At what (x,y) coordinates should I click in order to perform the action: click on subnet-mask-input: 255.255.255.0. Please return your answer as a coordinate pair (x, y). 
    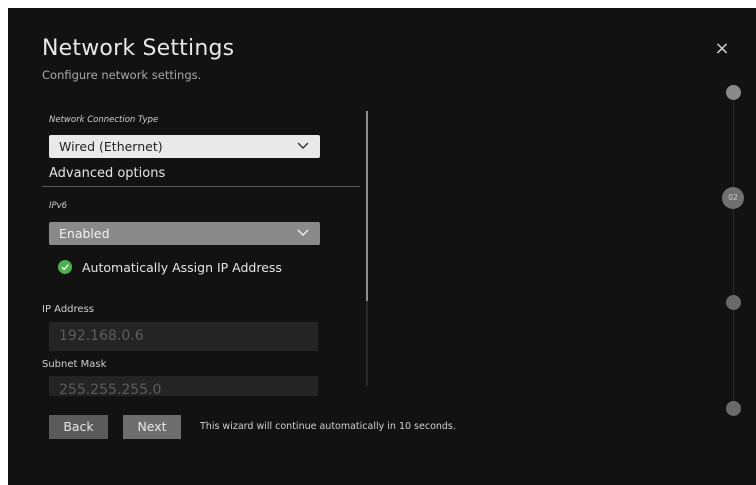
    Looking at the image, I should click on (183, 386).